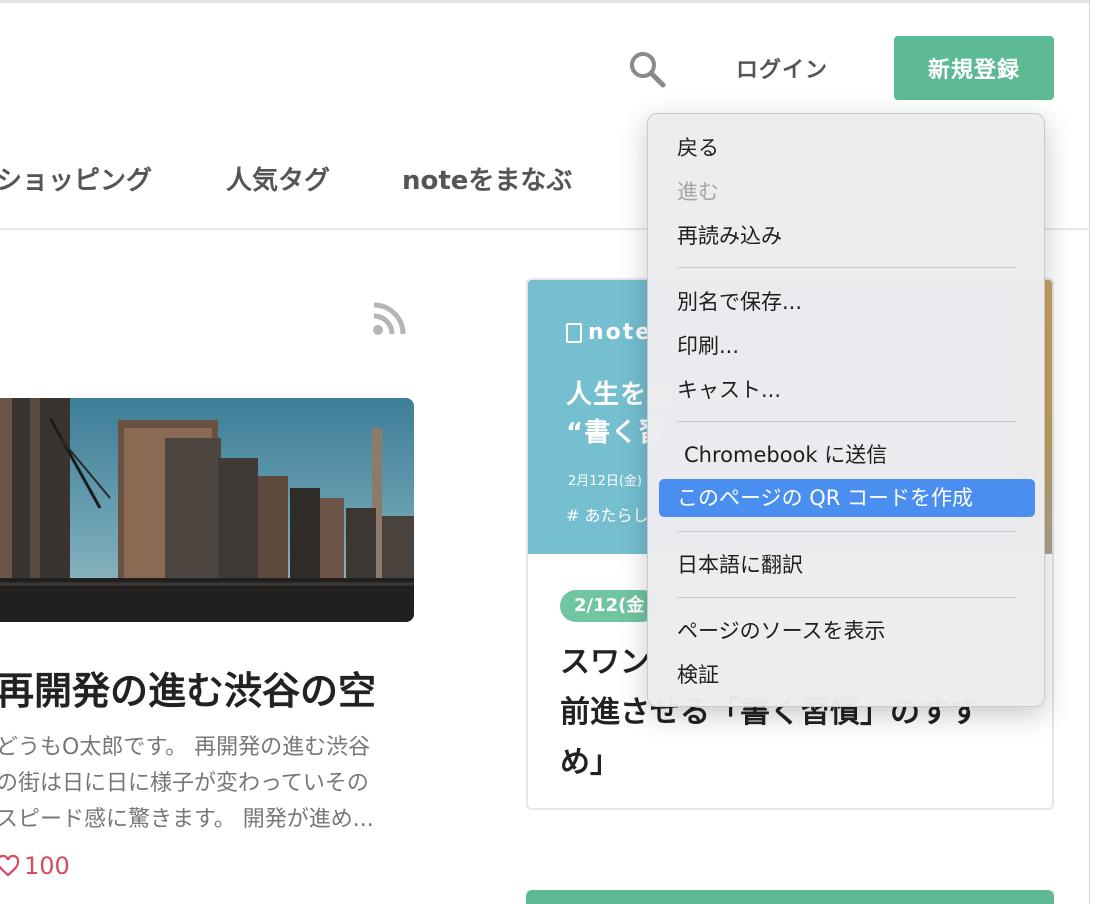  What do you see at coordinates (185, 747) in the screenshot?
I see `excerpt-line: どうもO太郎です。 再開発の進む渋谷` at bounding box center [185, 747].